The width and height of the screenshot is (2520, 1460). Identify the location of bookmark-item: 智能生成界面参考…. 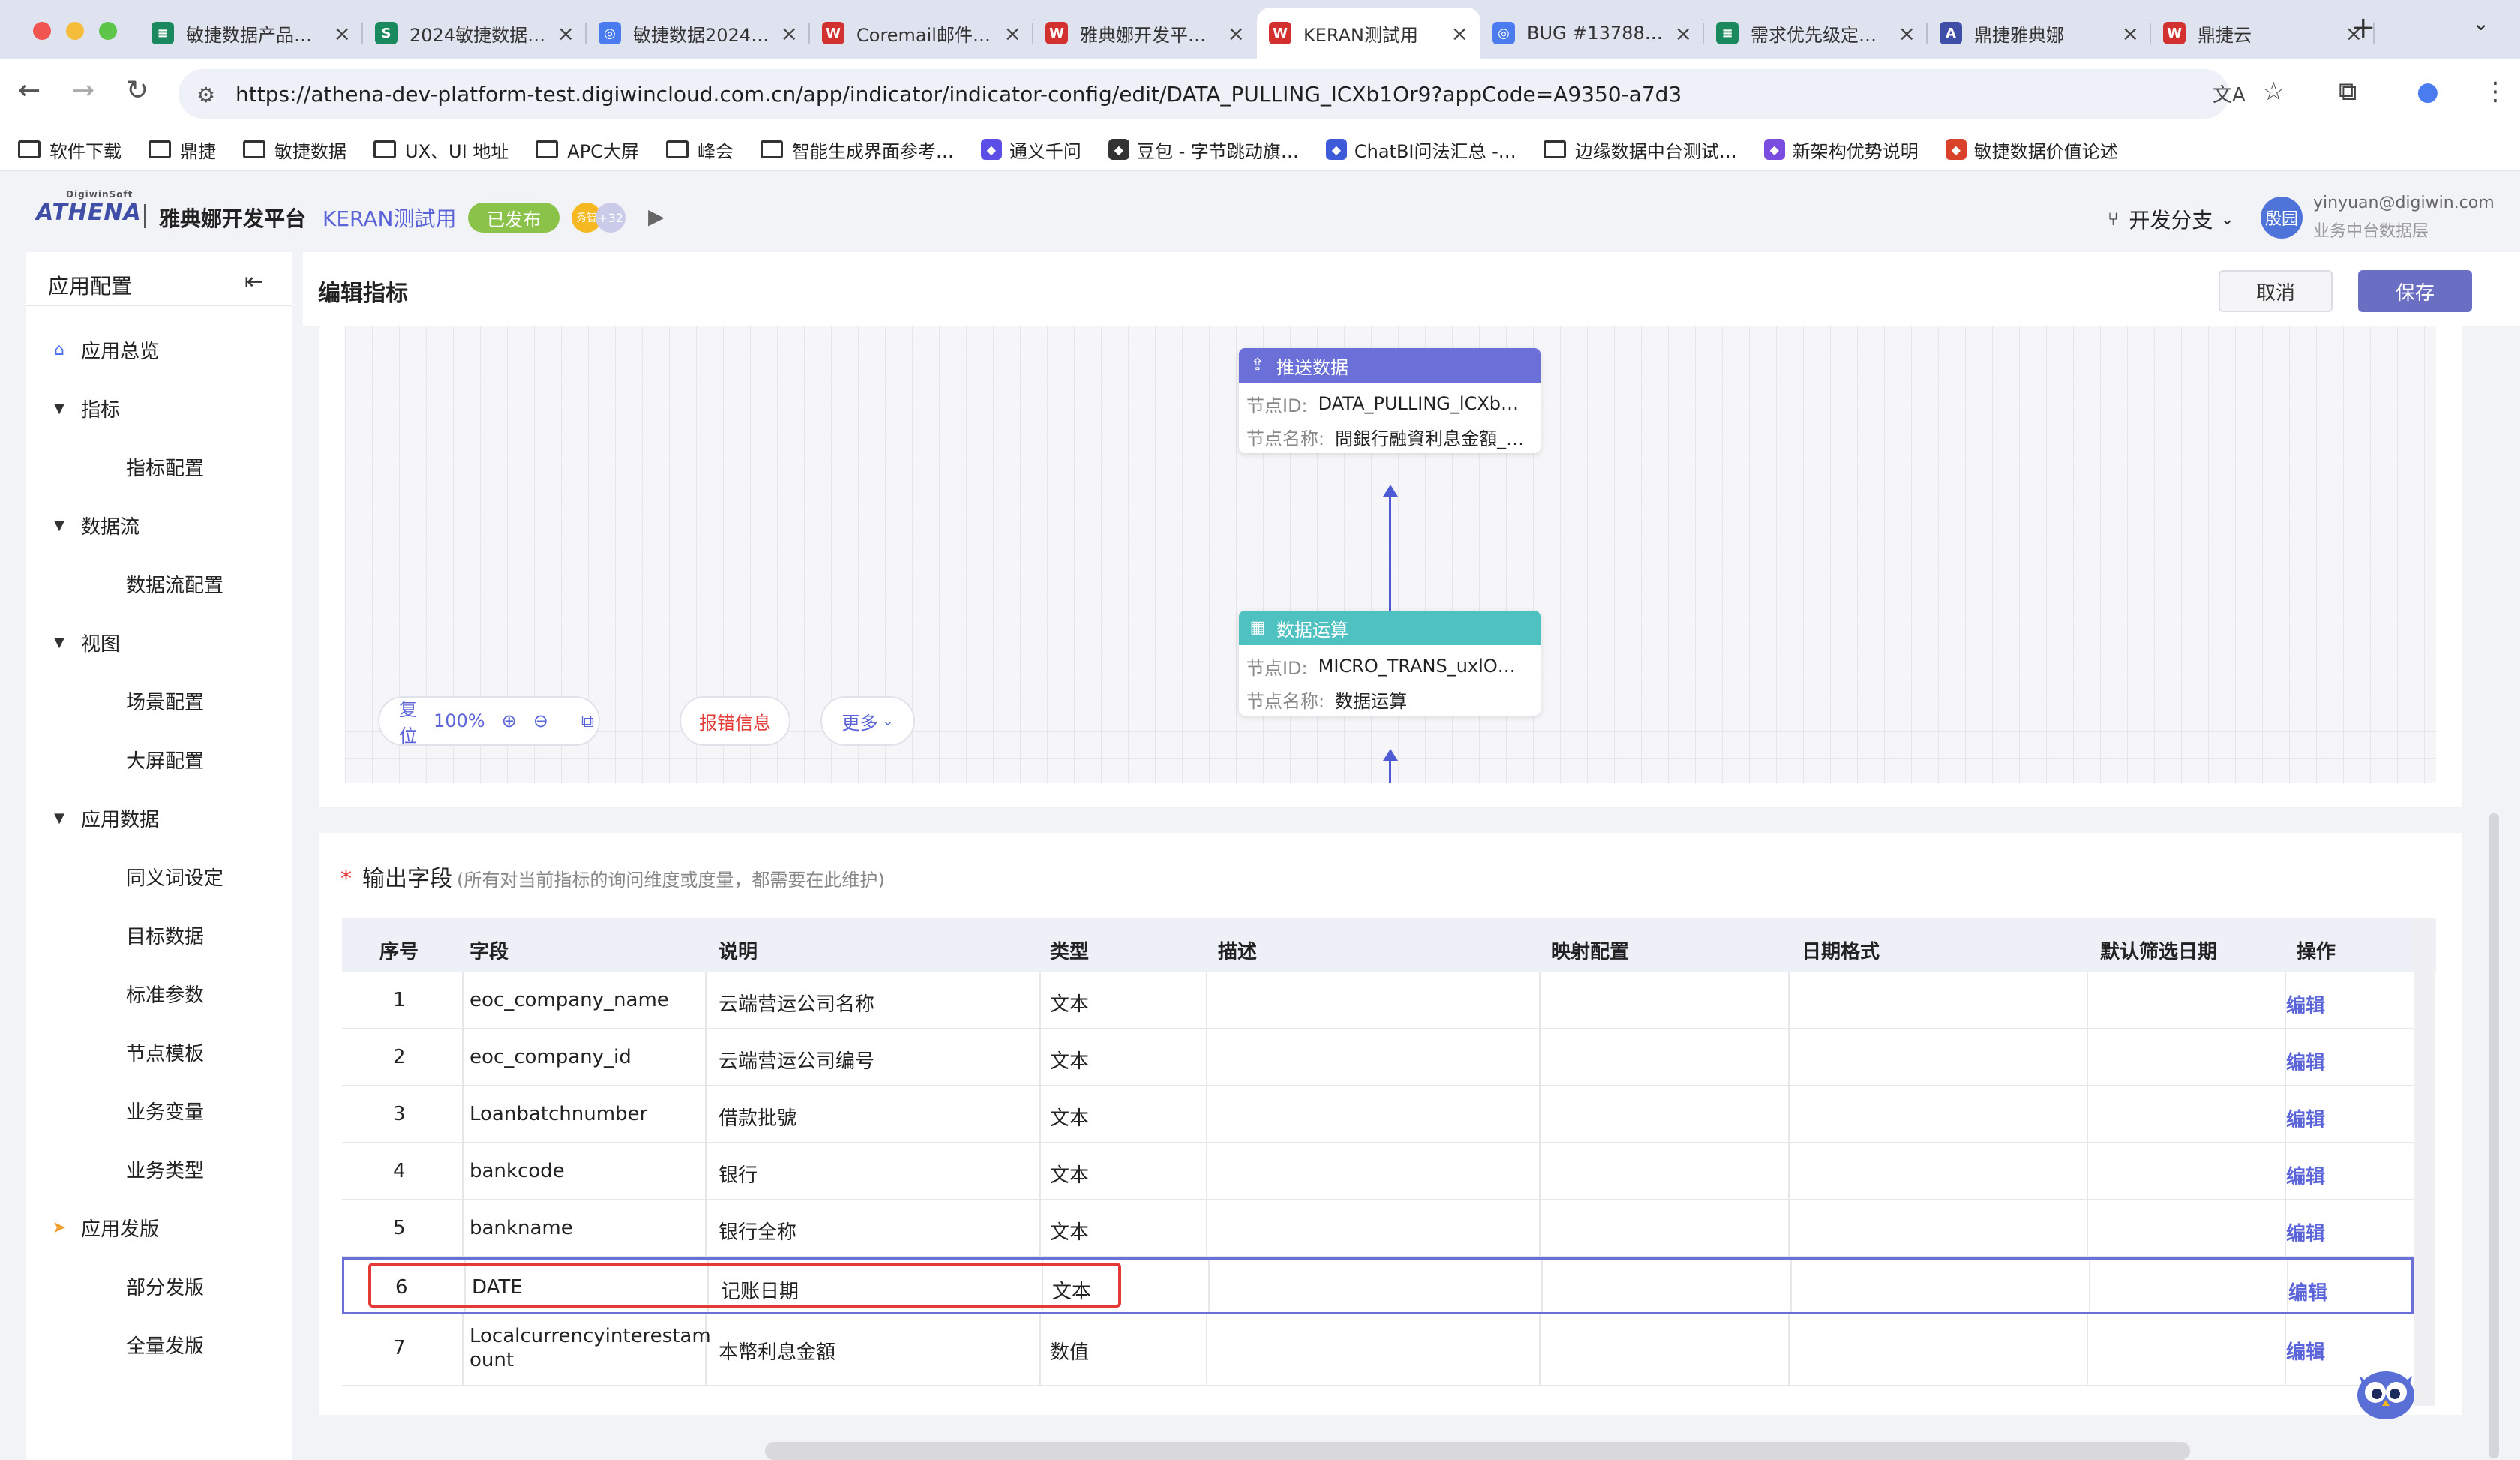
(857, 150).